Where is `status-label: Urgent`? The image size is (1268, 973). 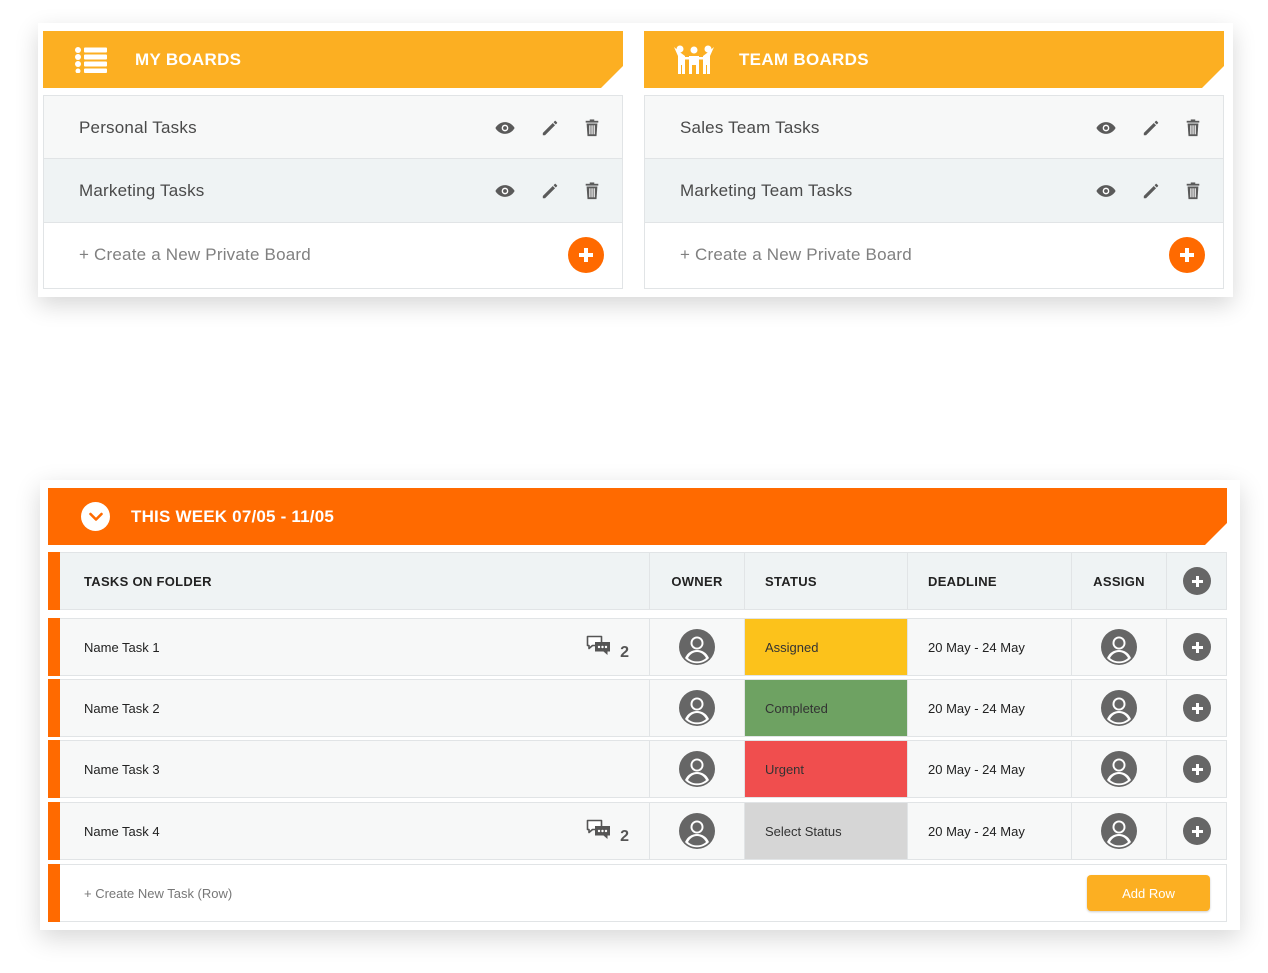
status-label: Urgent is located at coordinates (785, 769).